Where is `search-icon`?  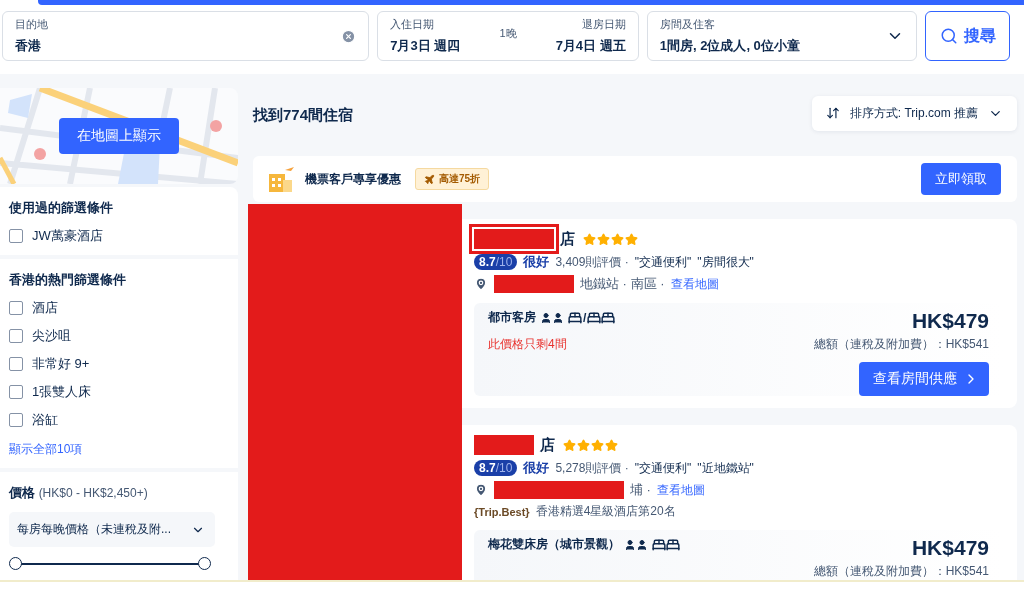
search-icon is located at coordinates (948, 36).